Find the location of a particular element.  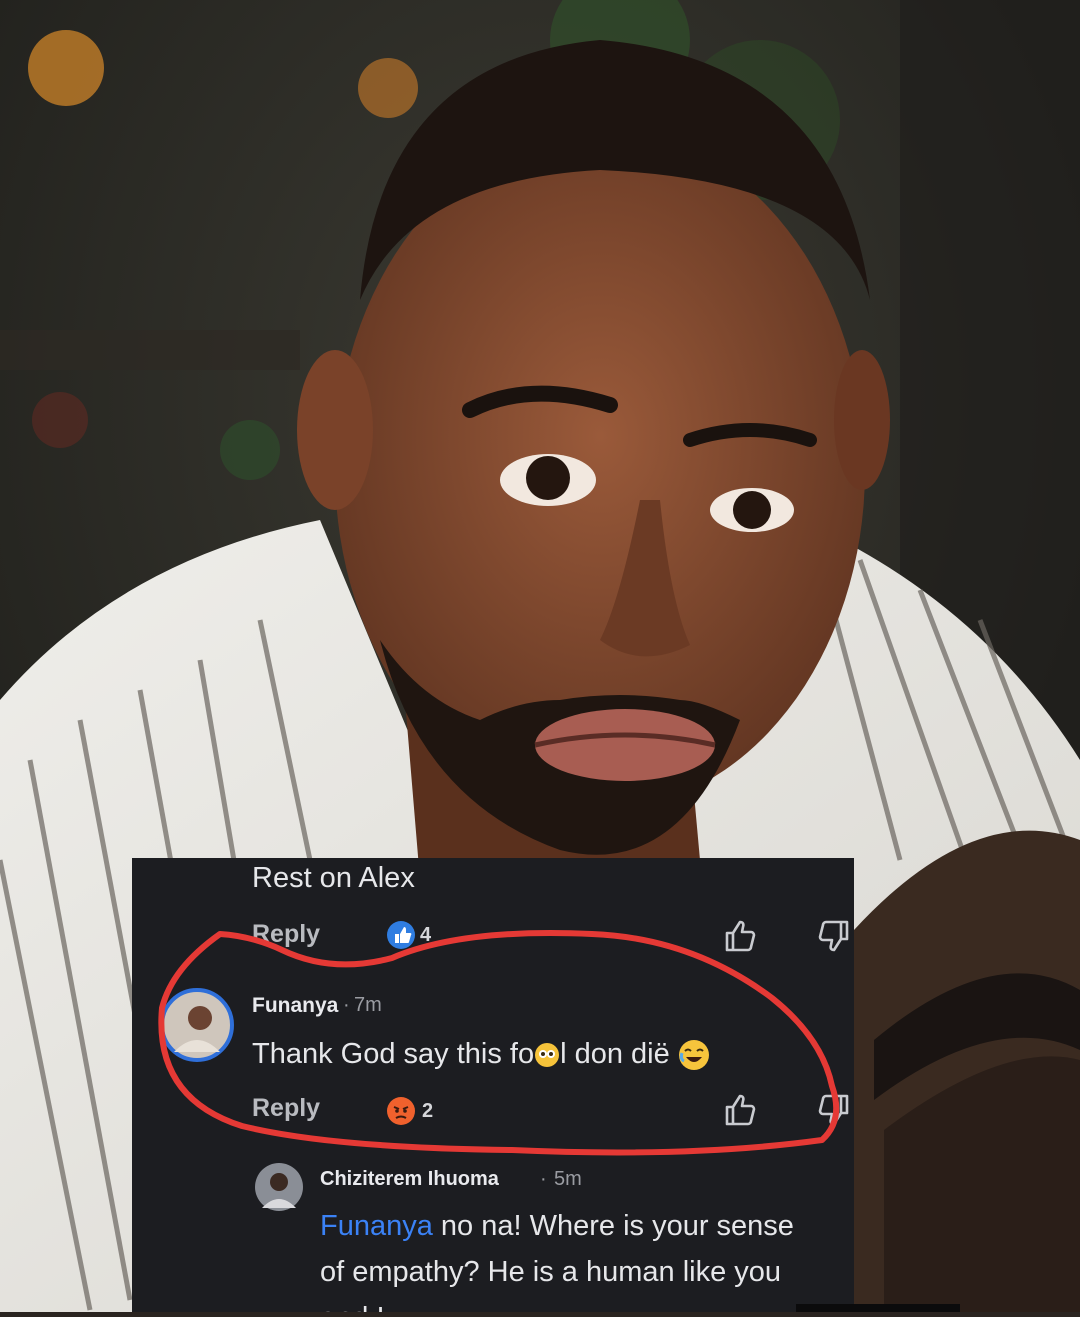

bottom-edge-bar is located at coordinates (878, 1308).